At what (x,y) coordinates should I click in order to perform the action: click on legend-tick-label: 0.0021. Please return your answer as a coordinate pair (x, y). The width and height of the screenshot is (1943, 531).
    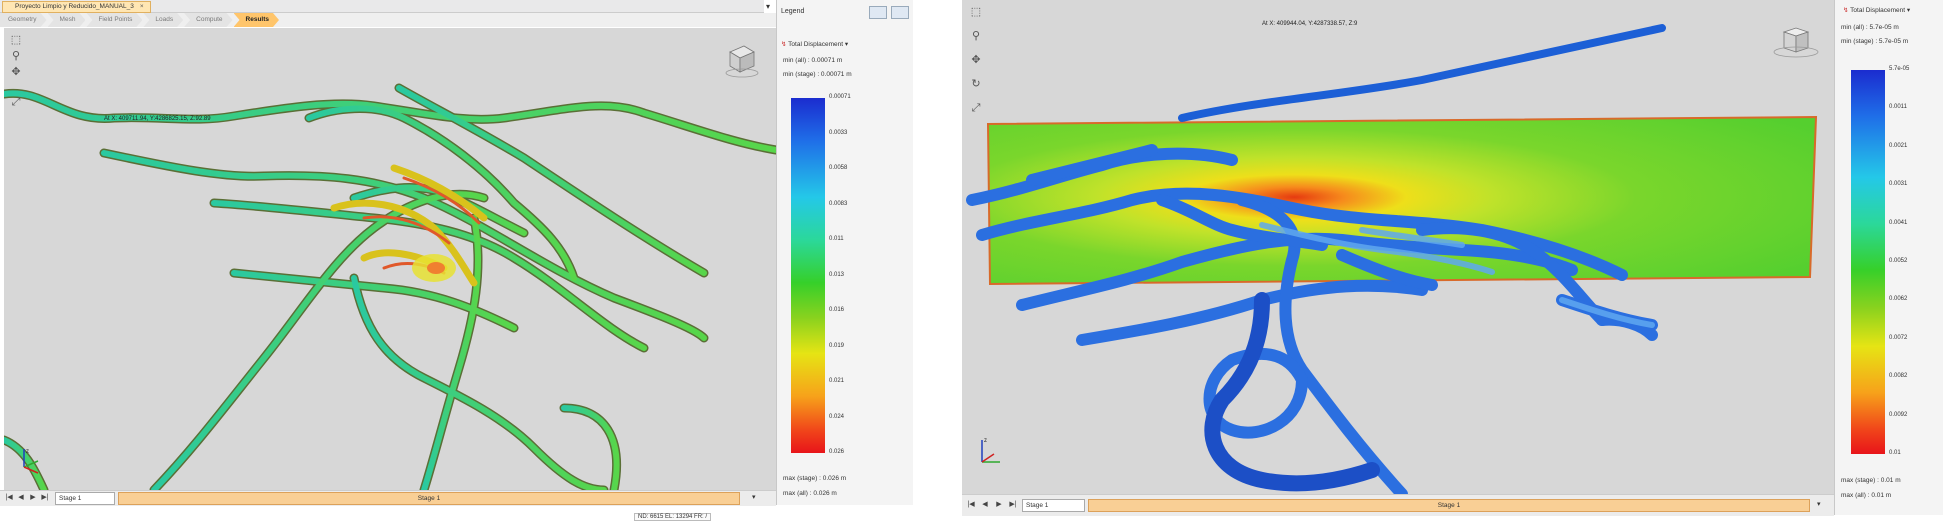
    Looking at the image, I should click on (1898, 145).